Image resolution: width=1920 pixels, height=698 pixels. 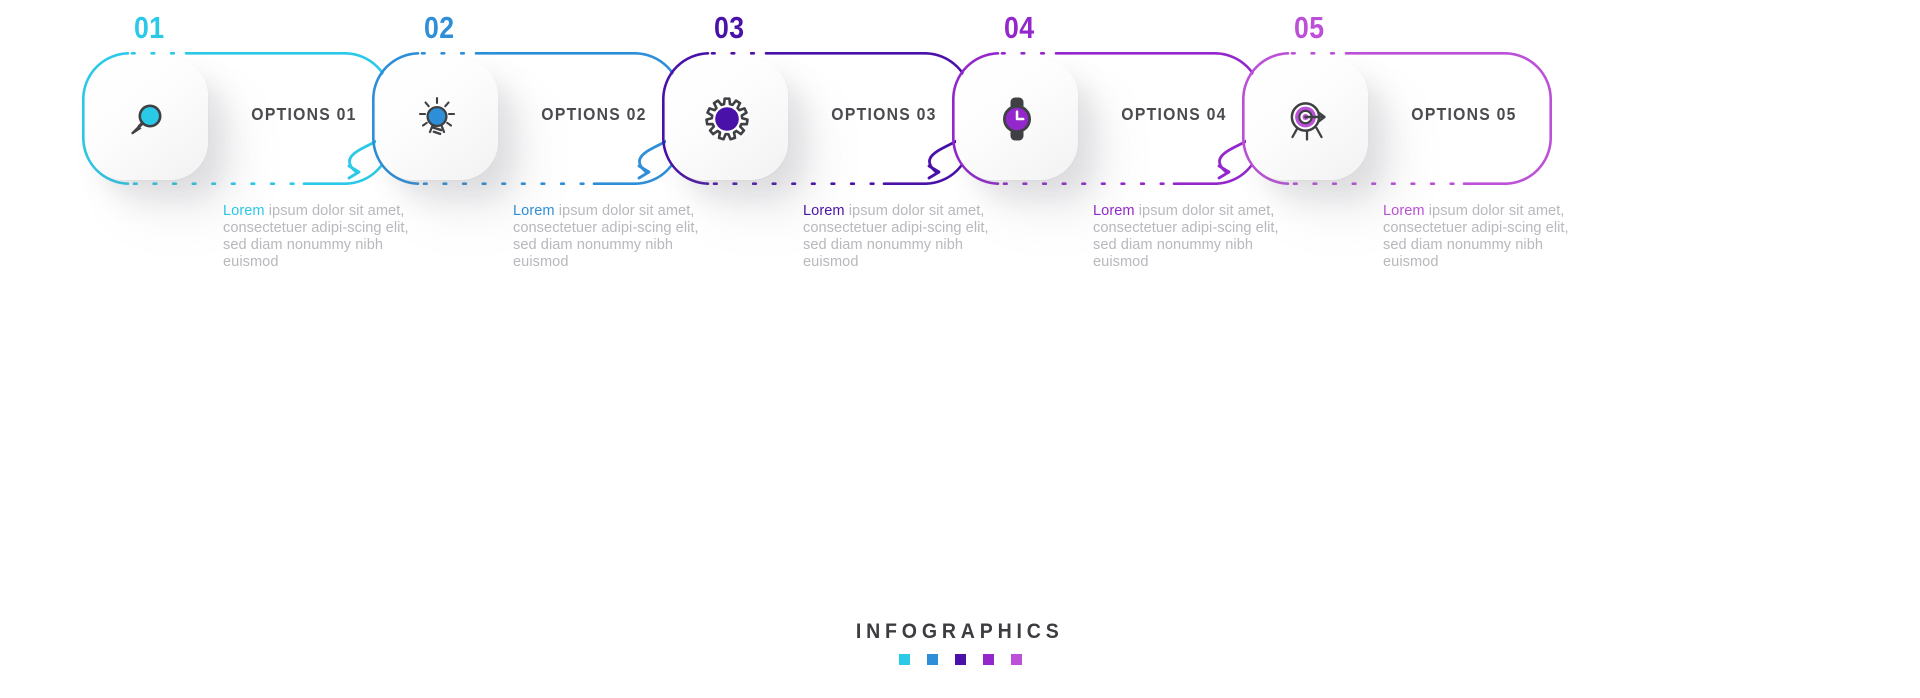 I want to click on magnifier-icon, so click(x=146, y=119).